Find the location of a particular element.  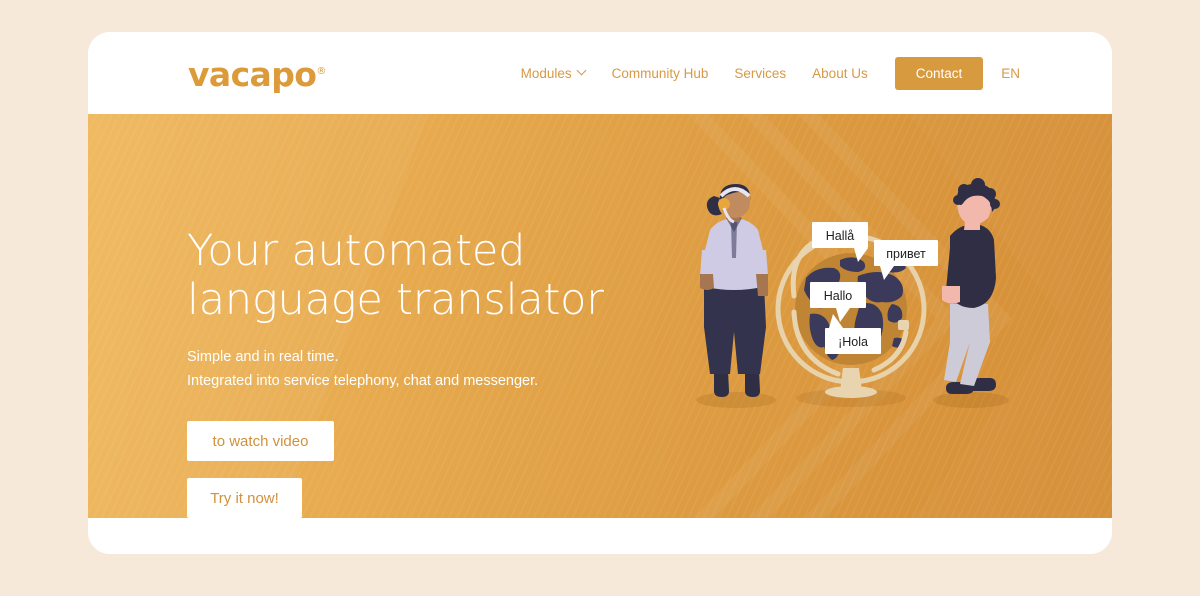

hero-subtitle-line-1: Simple and in real time. is located at coordinates (263, 357).